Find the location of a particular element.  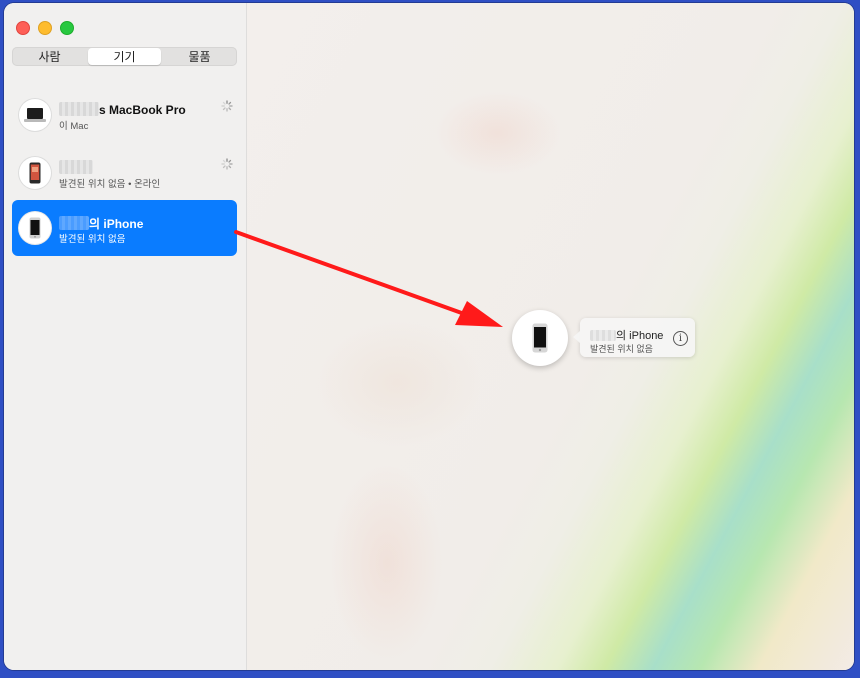

info-icon: i is located at coordinates (680, 338).